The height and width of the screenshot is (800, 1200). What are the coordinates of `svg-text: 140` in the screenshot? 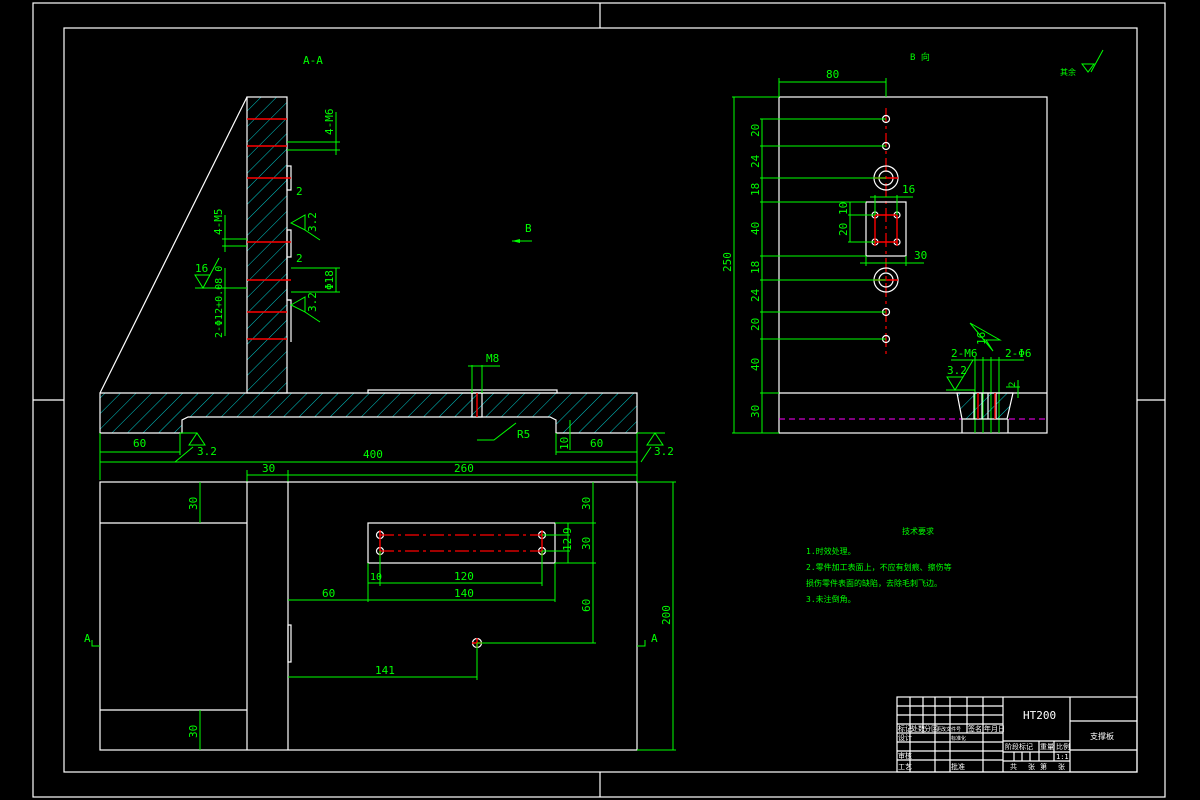 It's located at (464, 593).